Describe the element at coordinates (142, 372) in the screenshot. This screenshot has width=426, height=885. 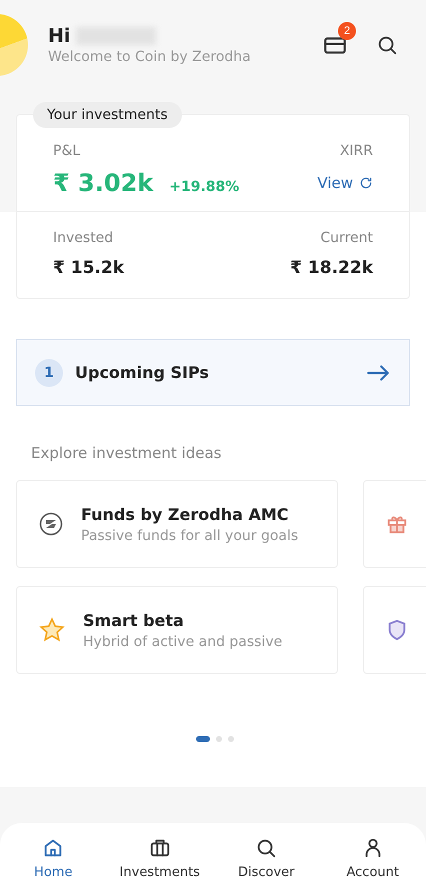
I see `sip-label: Upcoming SIPs` at that location.